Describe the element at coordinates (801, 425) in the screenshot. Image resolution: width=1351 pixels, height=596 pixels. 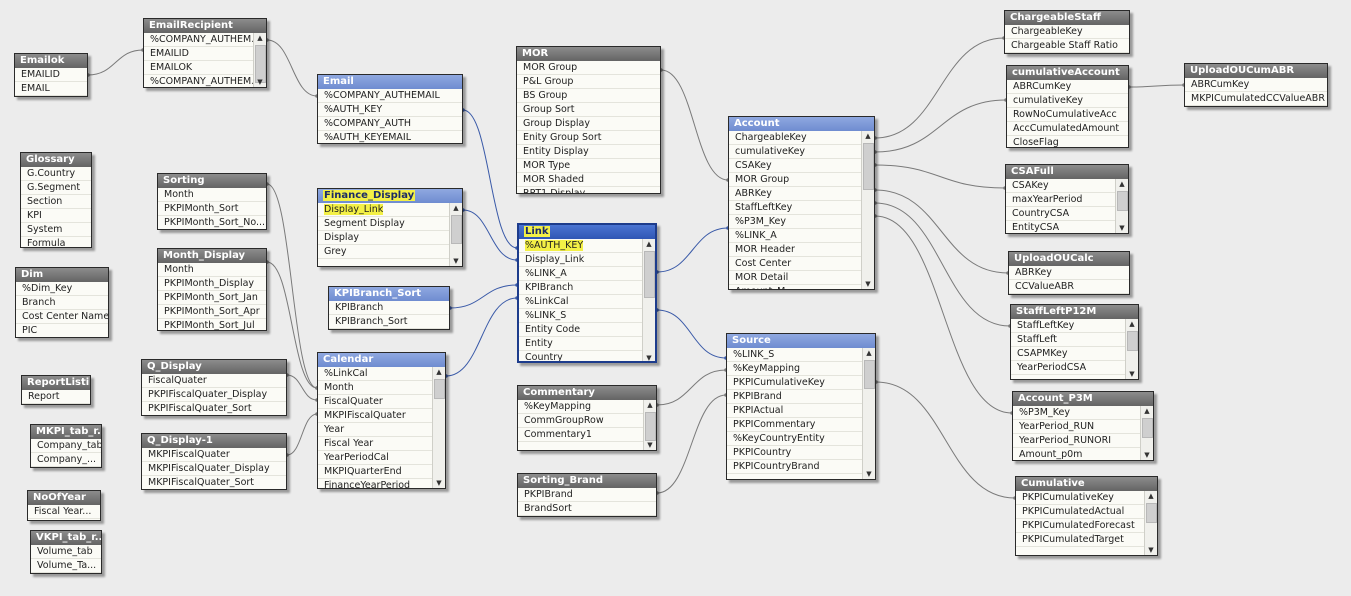
I see `field-item: PKPICommentary` at that location.